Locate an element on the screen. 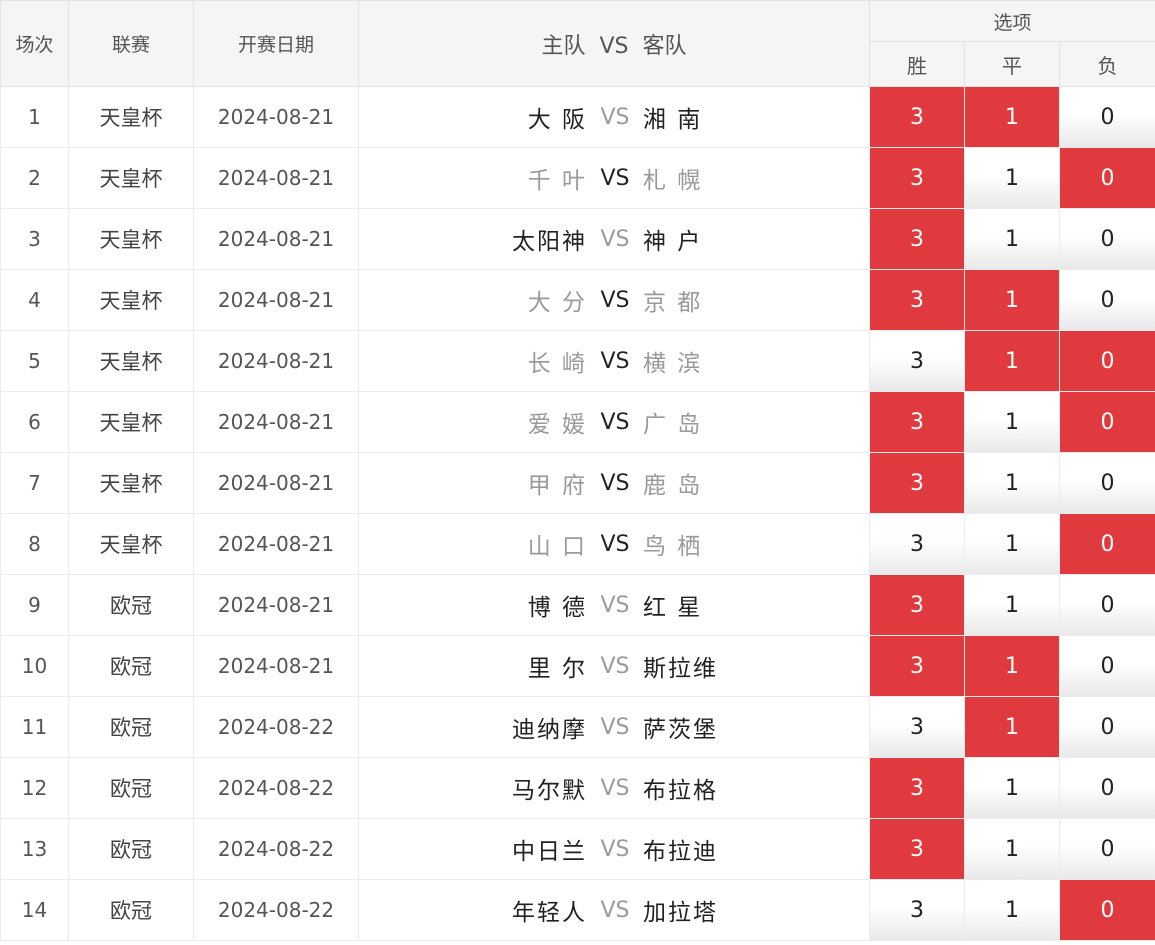 Image resolution: width=1155 pixels, height=945 pixels. away-team: 红 星 is located at coordinates (673, 608).